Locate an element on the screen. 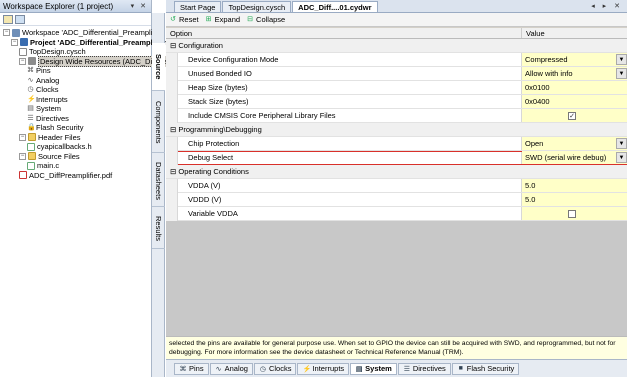 This screenshot has width=627, height=377. property-row: VDDA (V) 5.0 is located at coordinates (396, 186).